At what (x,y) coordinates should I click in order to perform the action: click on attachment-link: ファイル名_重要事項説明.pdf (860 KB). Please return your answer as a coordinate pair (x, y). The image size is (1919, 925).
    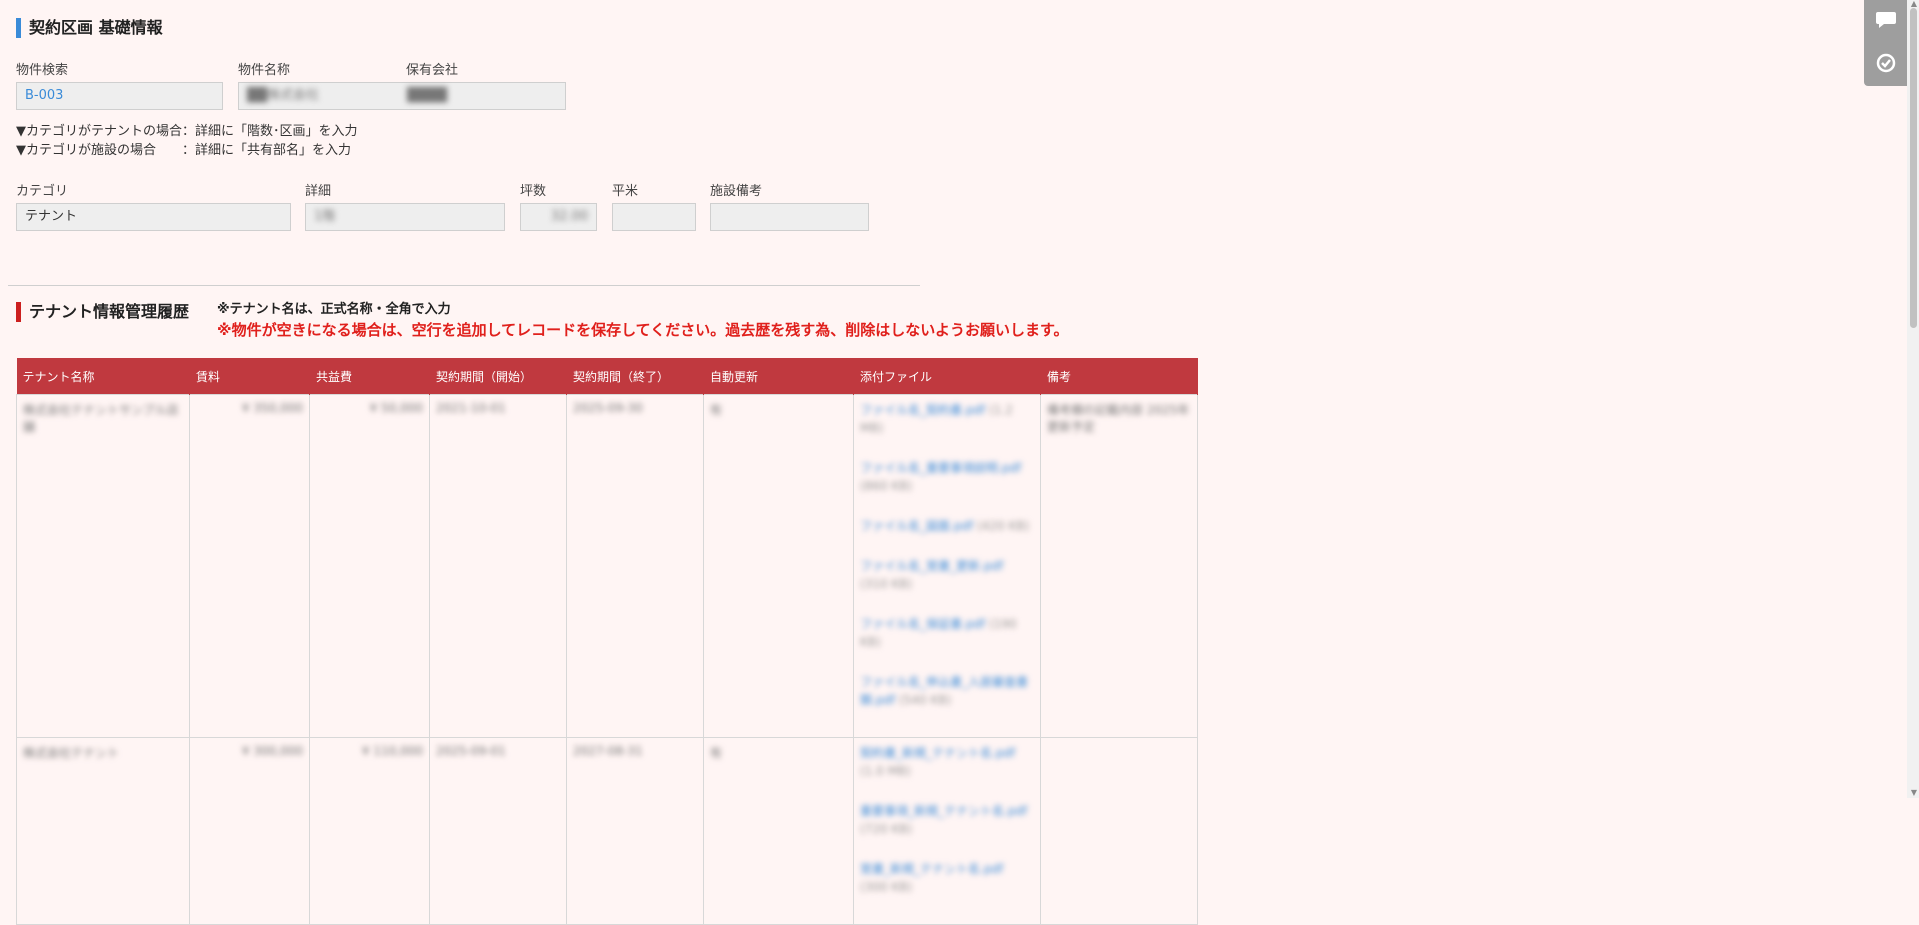
    Looking at the image, I should click on (947, 477).